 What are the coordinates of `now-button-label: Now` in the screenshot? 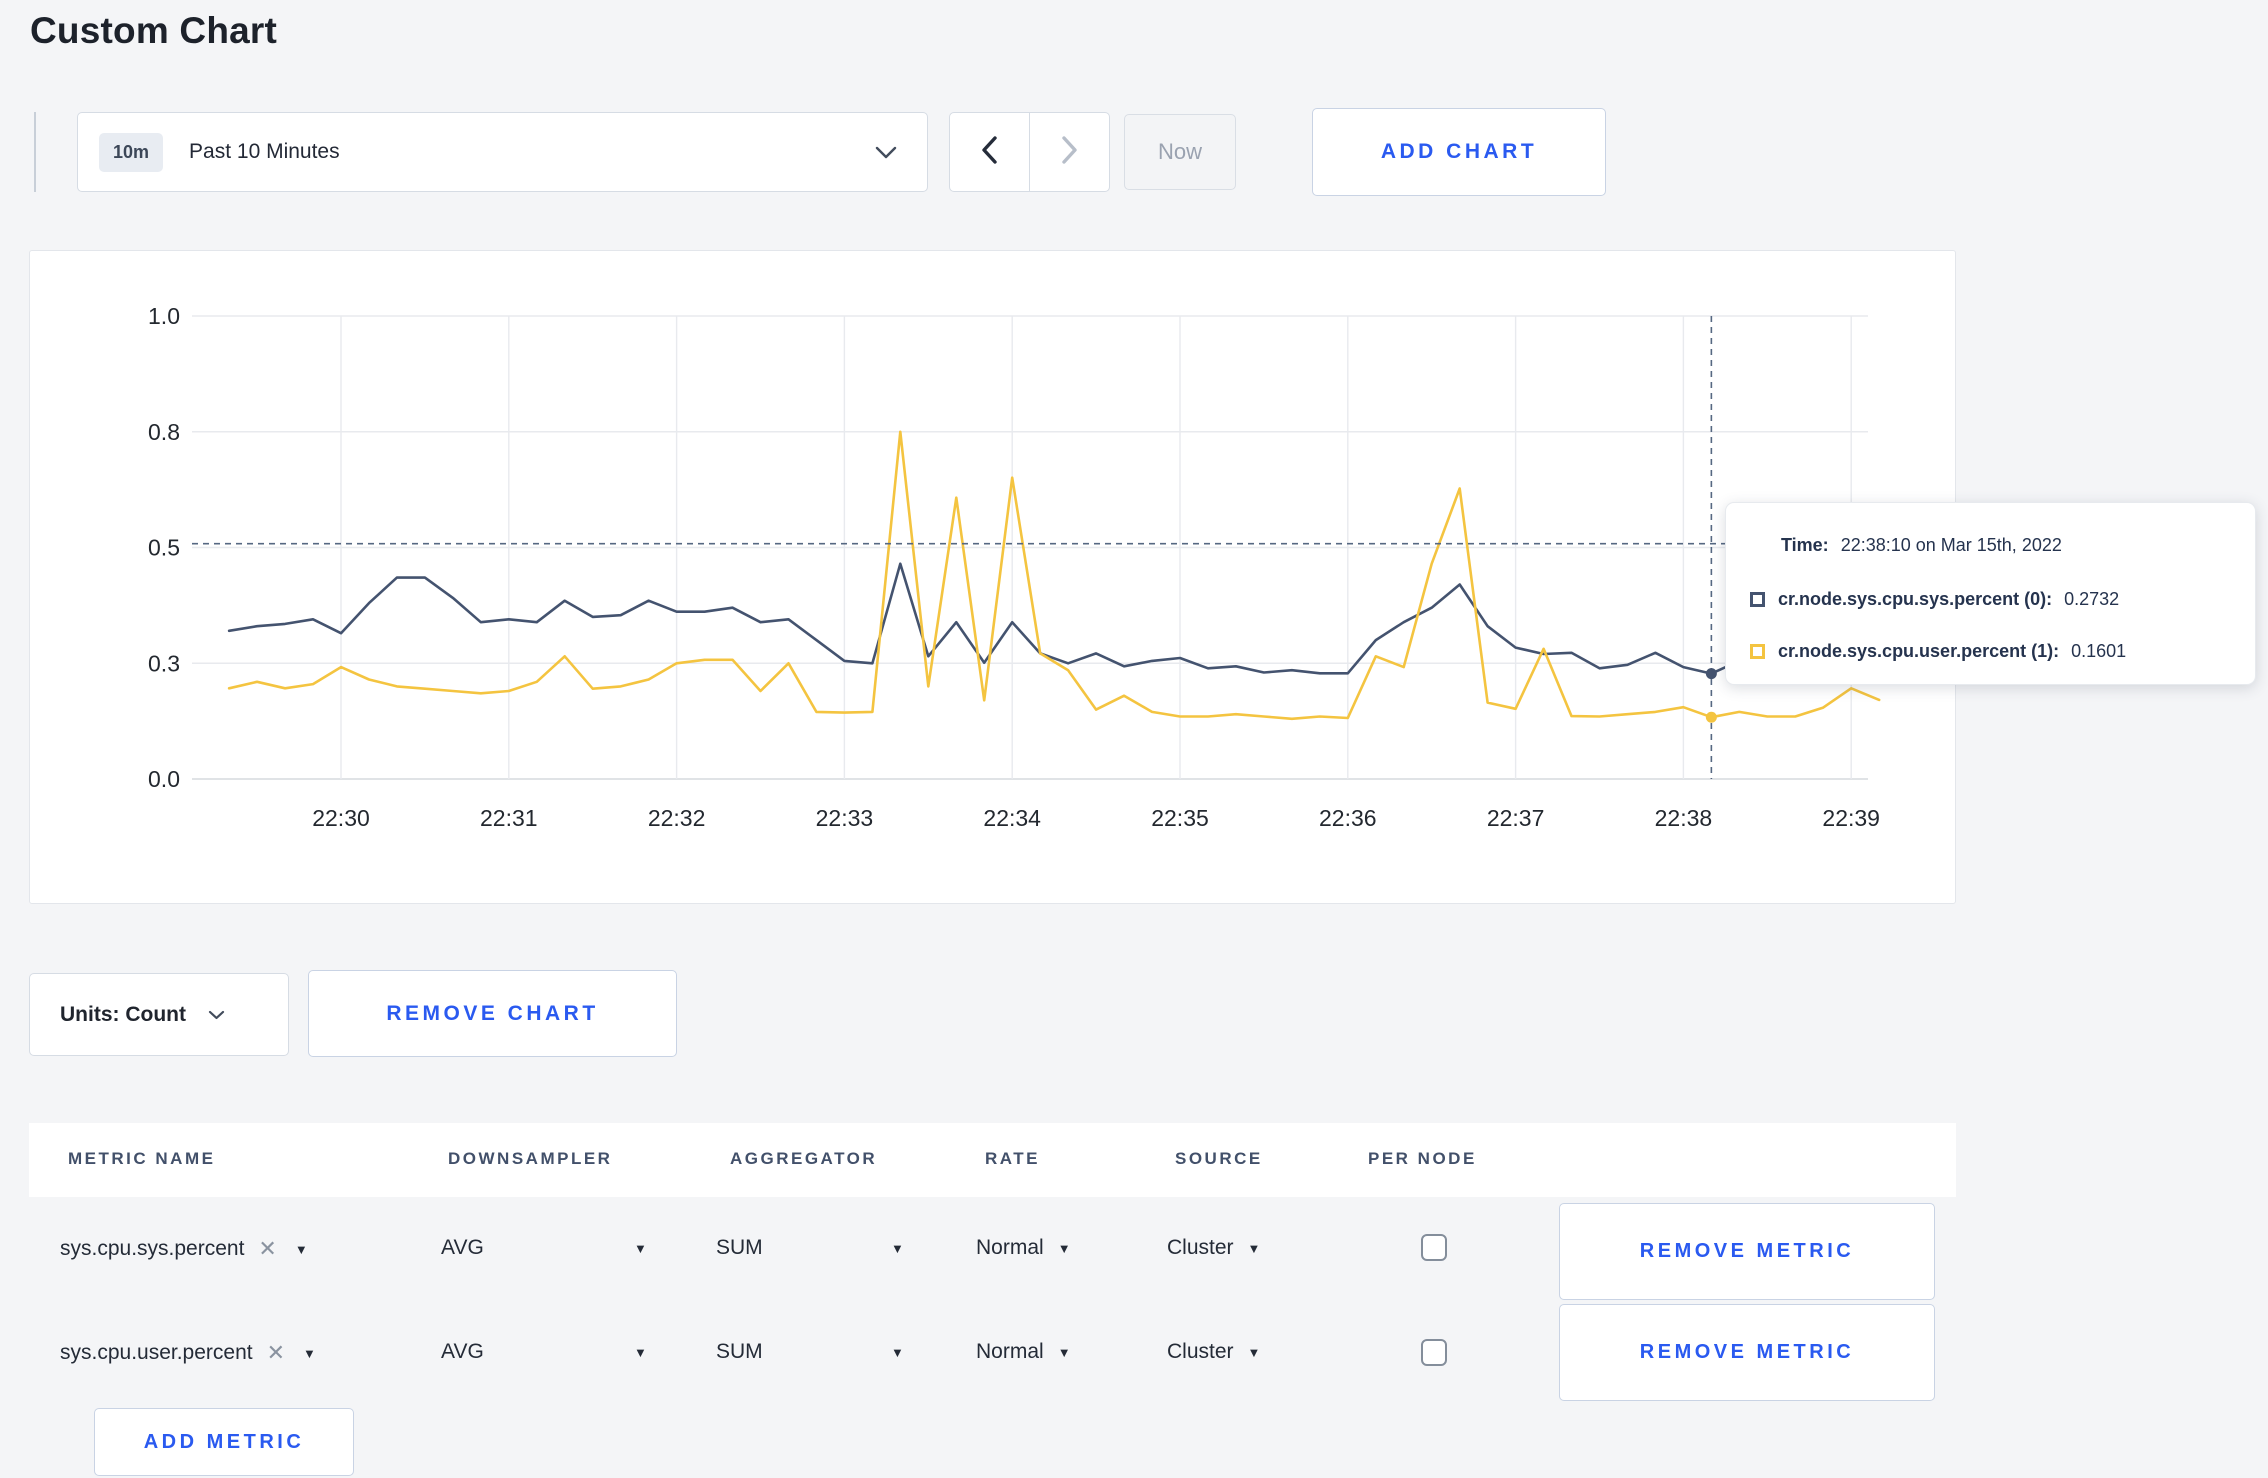 It's located at (1179, 151).